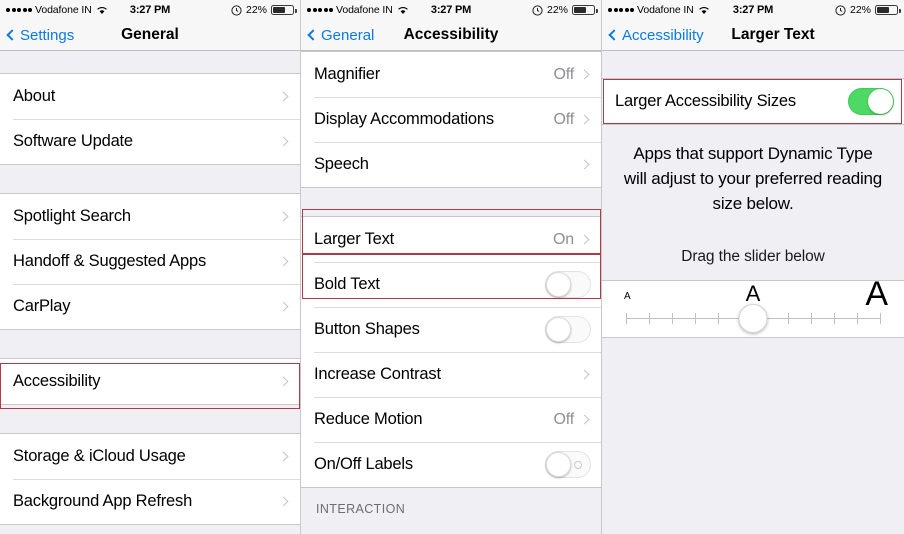  I want to click on row-label: On/Off Labels, so click(363, 464).